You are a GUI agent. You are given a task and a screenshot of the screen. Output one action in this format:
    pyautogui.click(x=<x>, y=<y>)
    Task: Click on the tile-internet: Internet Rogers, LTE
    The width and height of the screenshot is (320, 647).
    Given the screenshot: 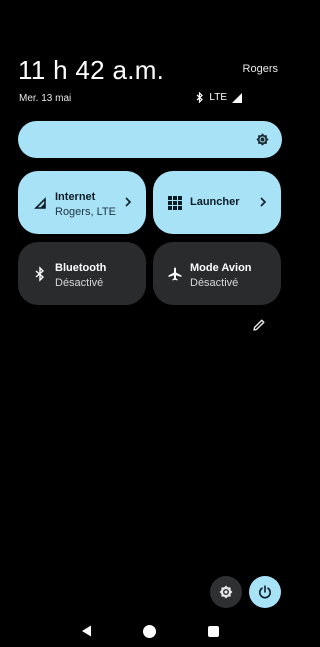 What is the action you would take?
    pyautogui.click(x=82, y=202)
    